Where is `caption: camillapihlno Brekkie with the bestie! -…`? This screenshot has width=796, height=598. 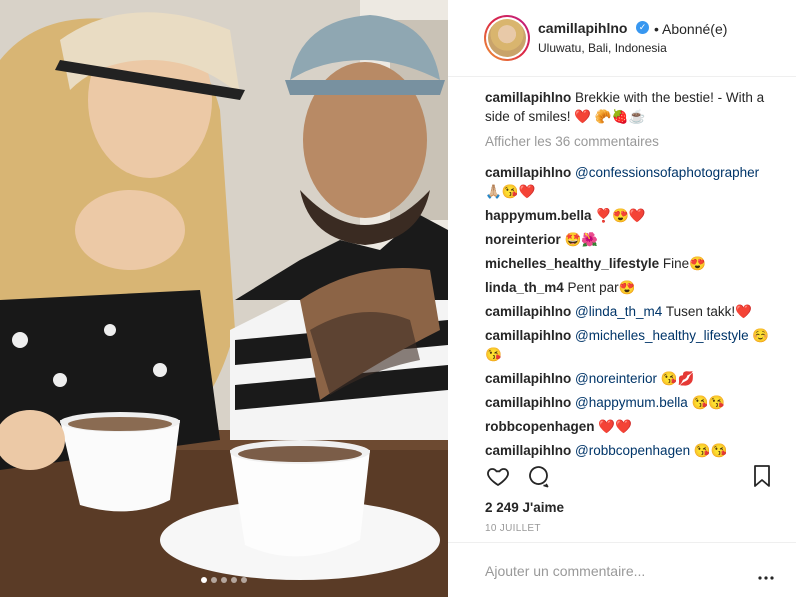 caption: camillapihlno Brekkie with the bestie! -… is located at coordinates (630, 107).